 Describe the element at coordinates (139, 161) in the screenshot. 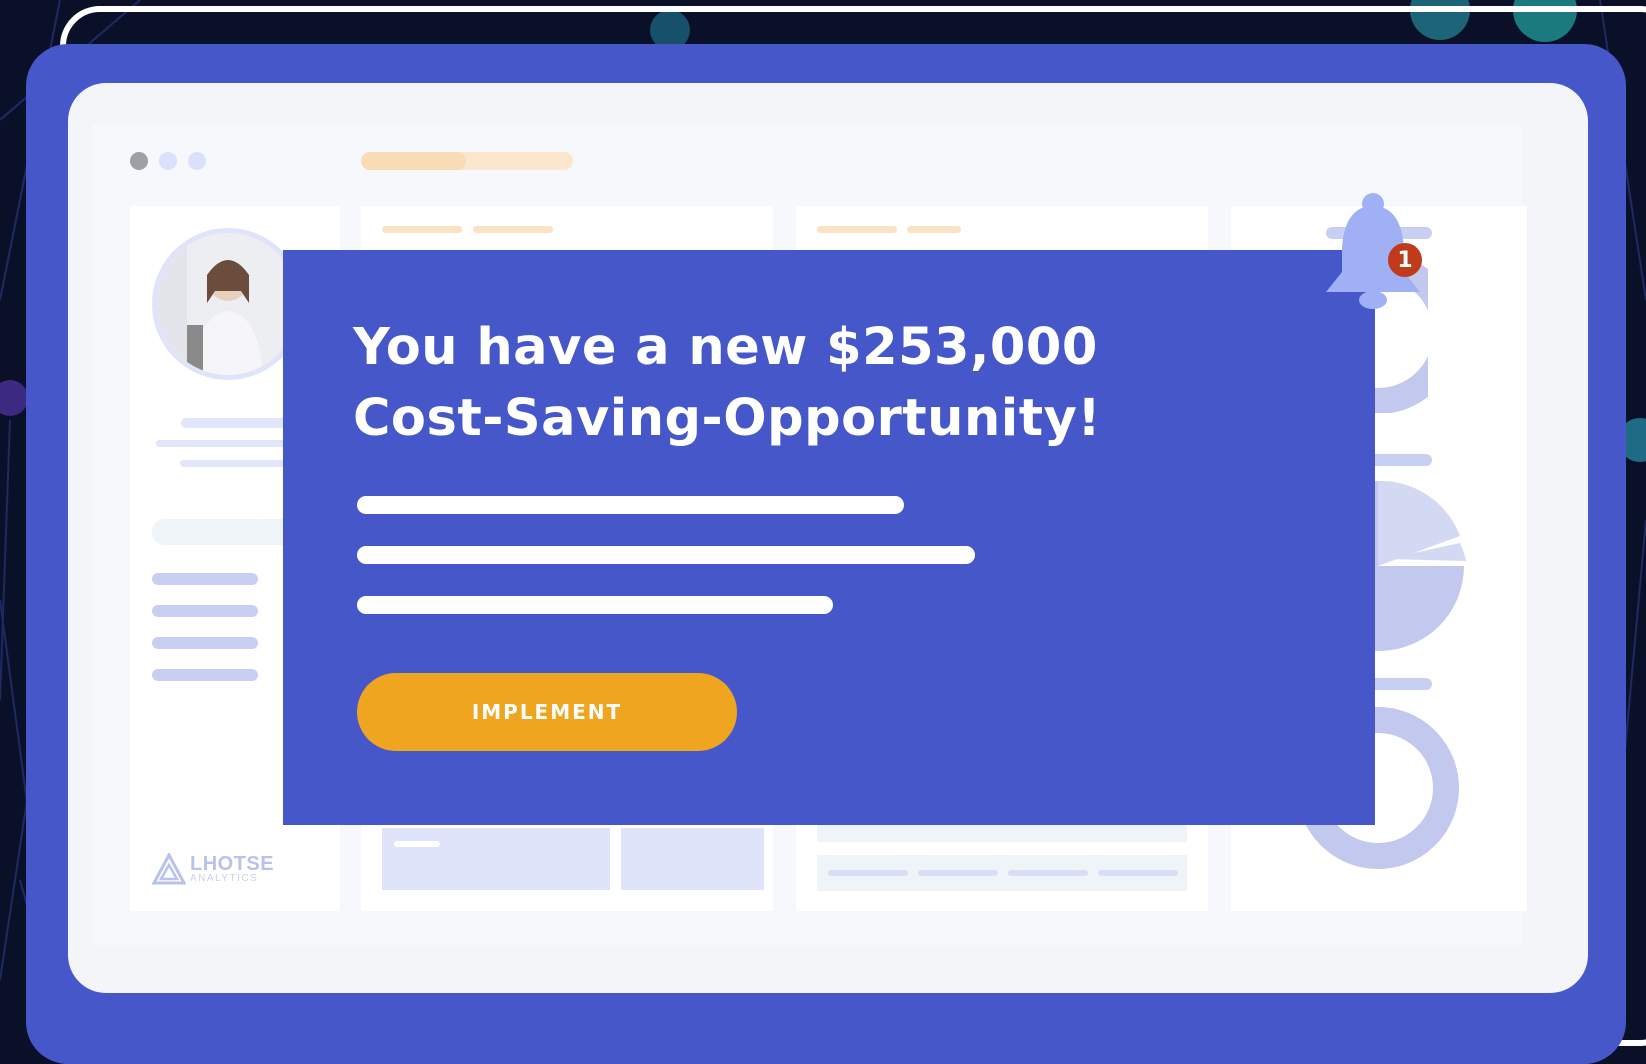

I see `window-close-dot` at that location.